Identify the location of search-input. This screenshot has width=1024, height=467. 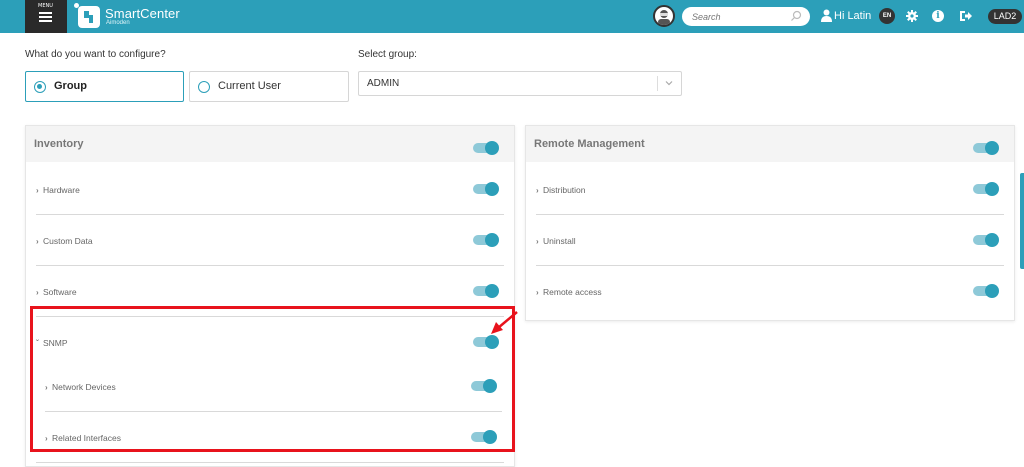
(739, 16).